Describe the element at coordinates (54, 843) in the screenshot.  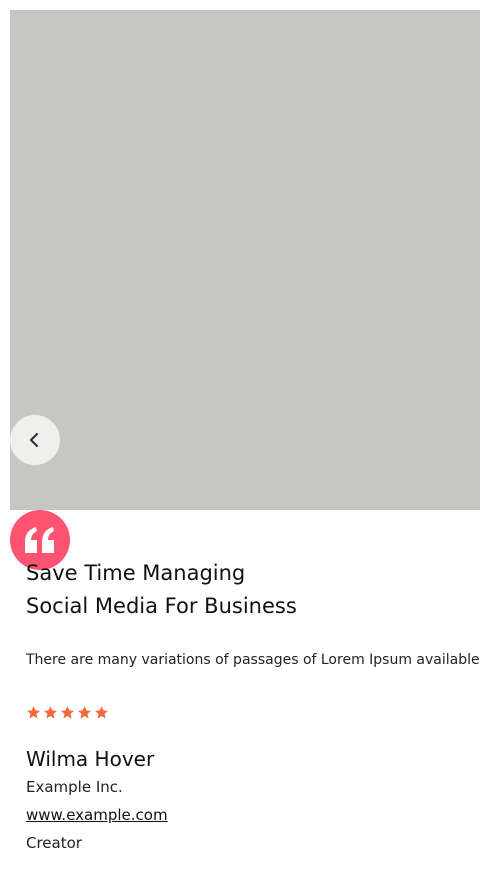
I see `author-role: Creator` at that location.